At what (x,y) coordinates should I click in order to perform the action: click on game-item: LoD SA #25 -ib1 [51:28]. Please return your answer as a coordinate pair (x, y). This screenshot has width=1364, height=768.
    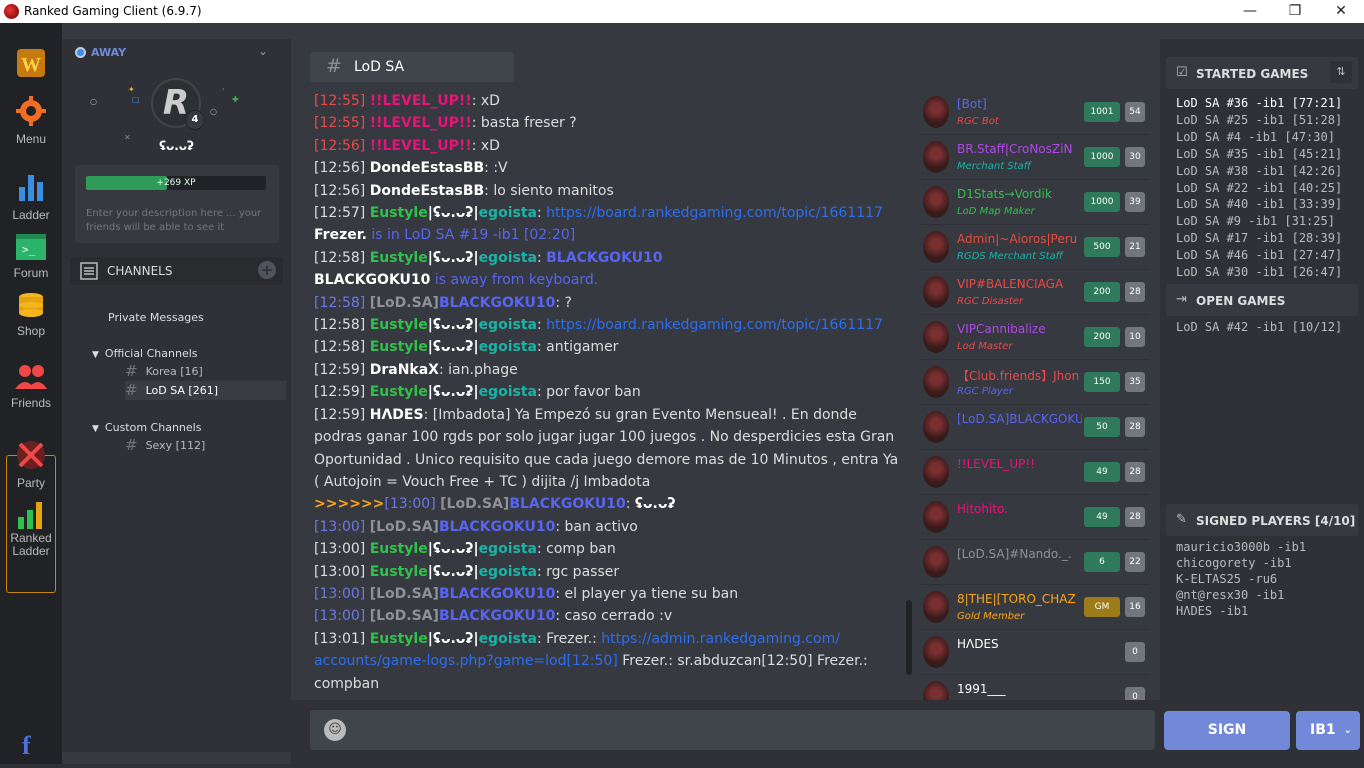
    Looking at the image, I should click on (1259, 120).